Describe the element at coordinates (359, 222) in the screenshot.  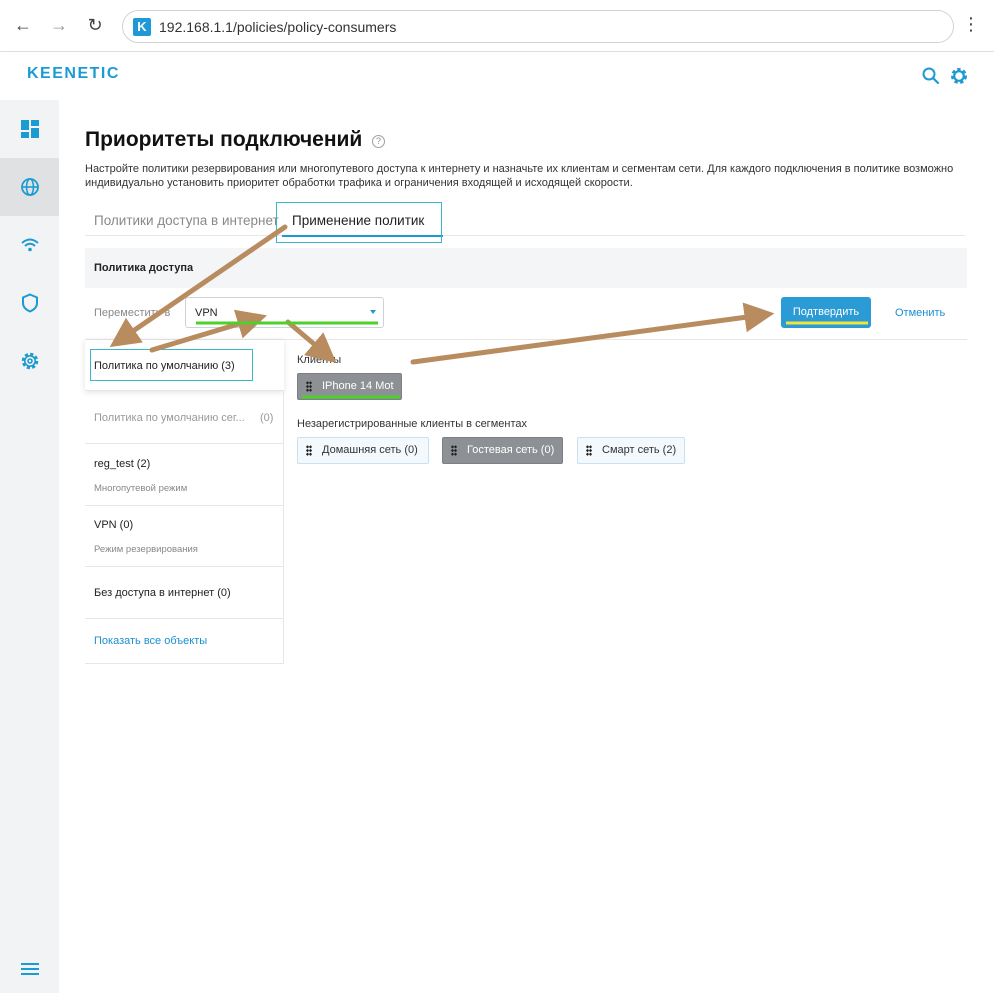
I see `highlight-box-tab` at that location.